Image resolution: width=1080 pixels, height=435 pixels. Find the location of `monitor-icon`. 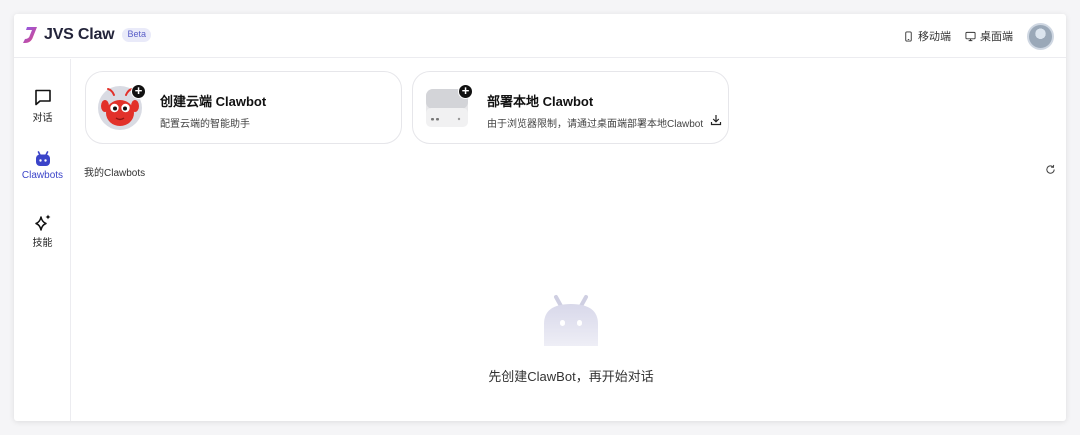

monitor-icon is located at coordinates (970, 36).